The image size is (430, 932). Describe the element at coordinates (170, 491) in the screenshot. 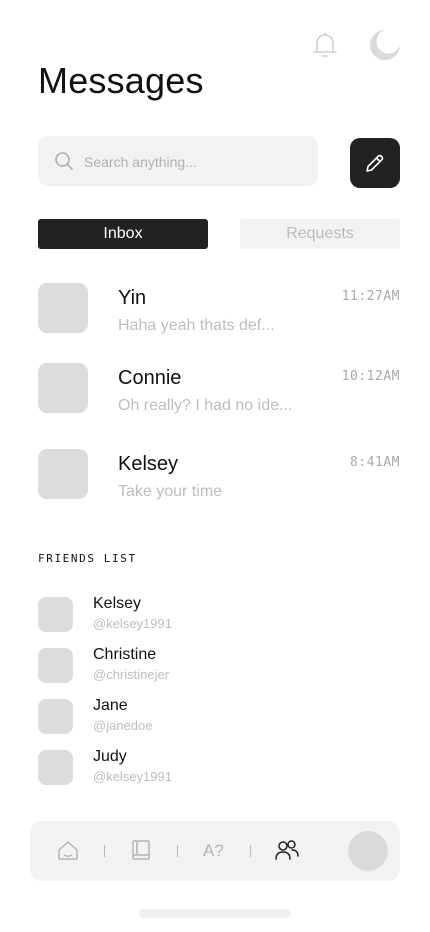

I see `message-preview: Take your time` at that location.